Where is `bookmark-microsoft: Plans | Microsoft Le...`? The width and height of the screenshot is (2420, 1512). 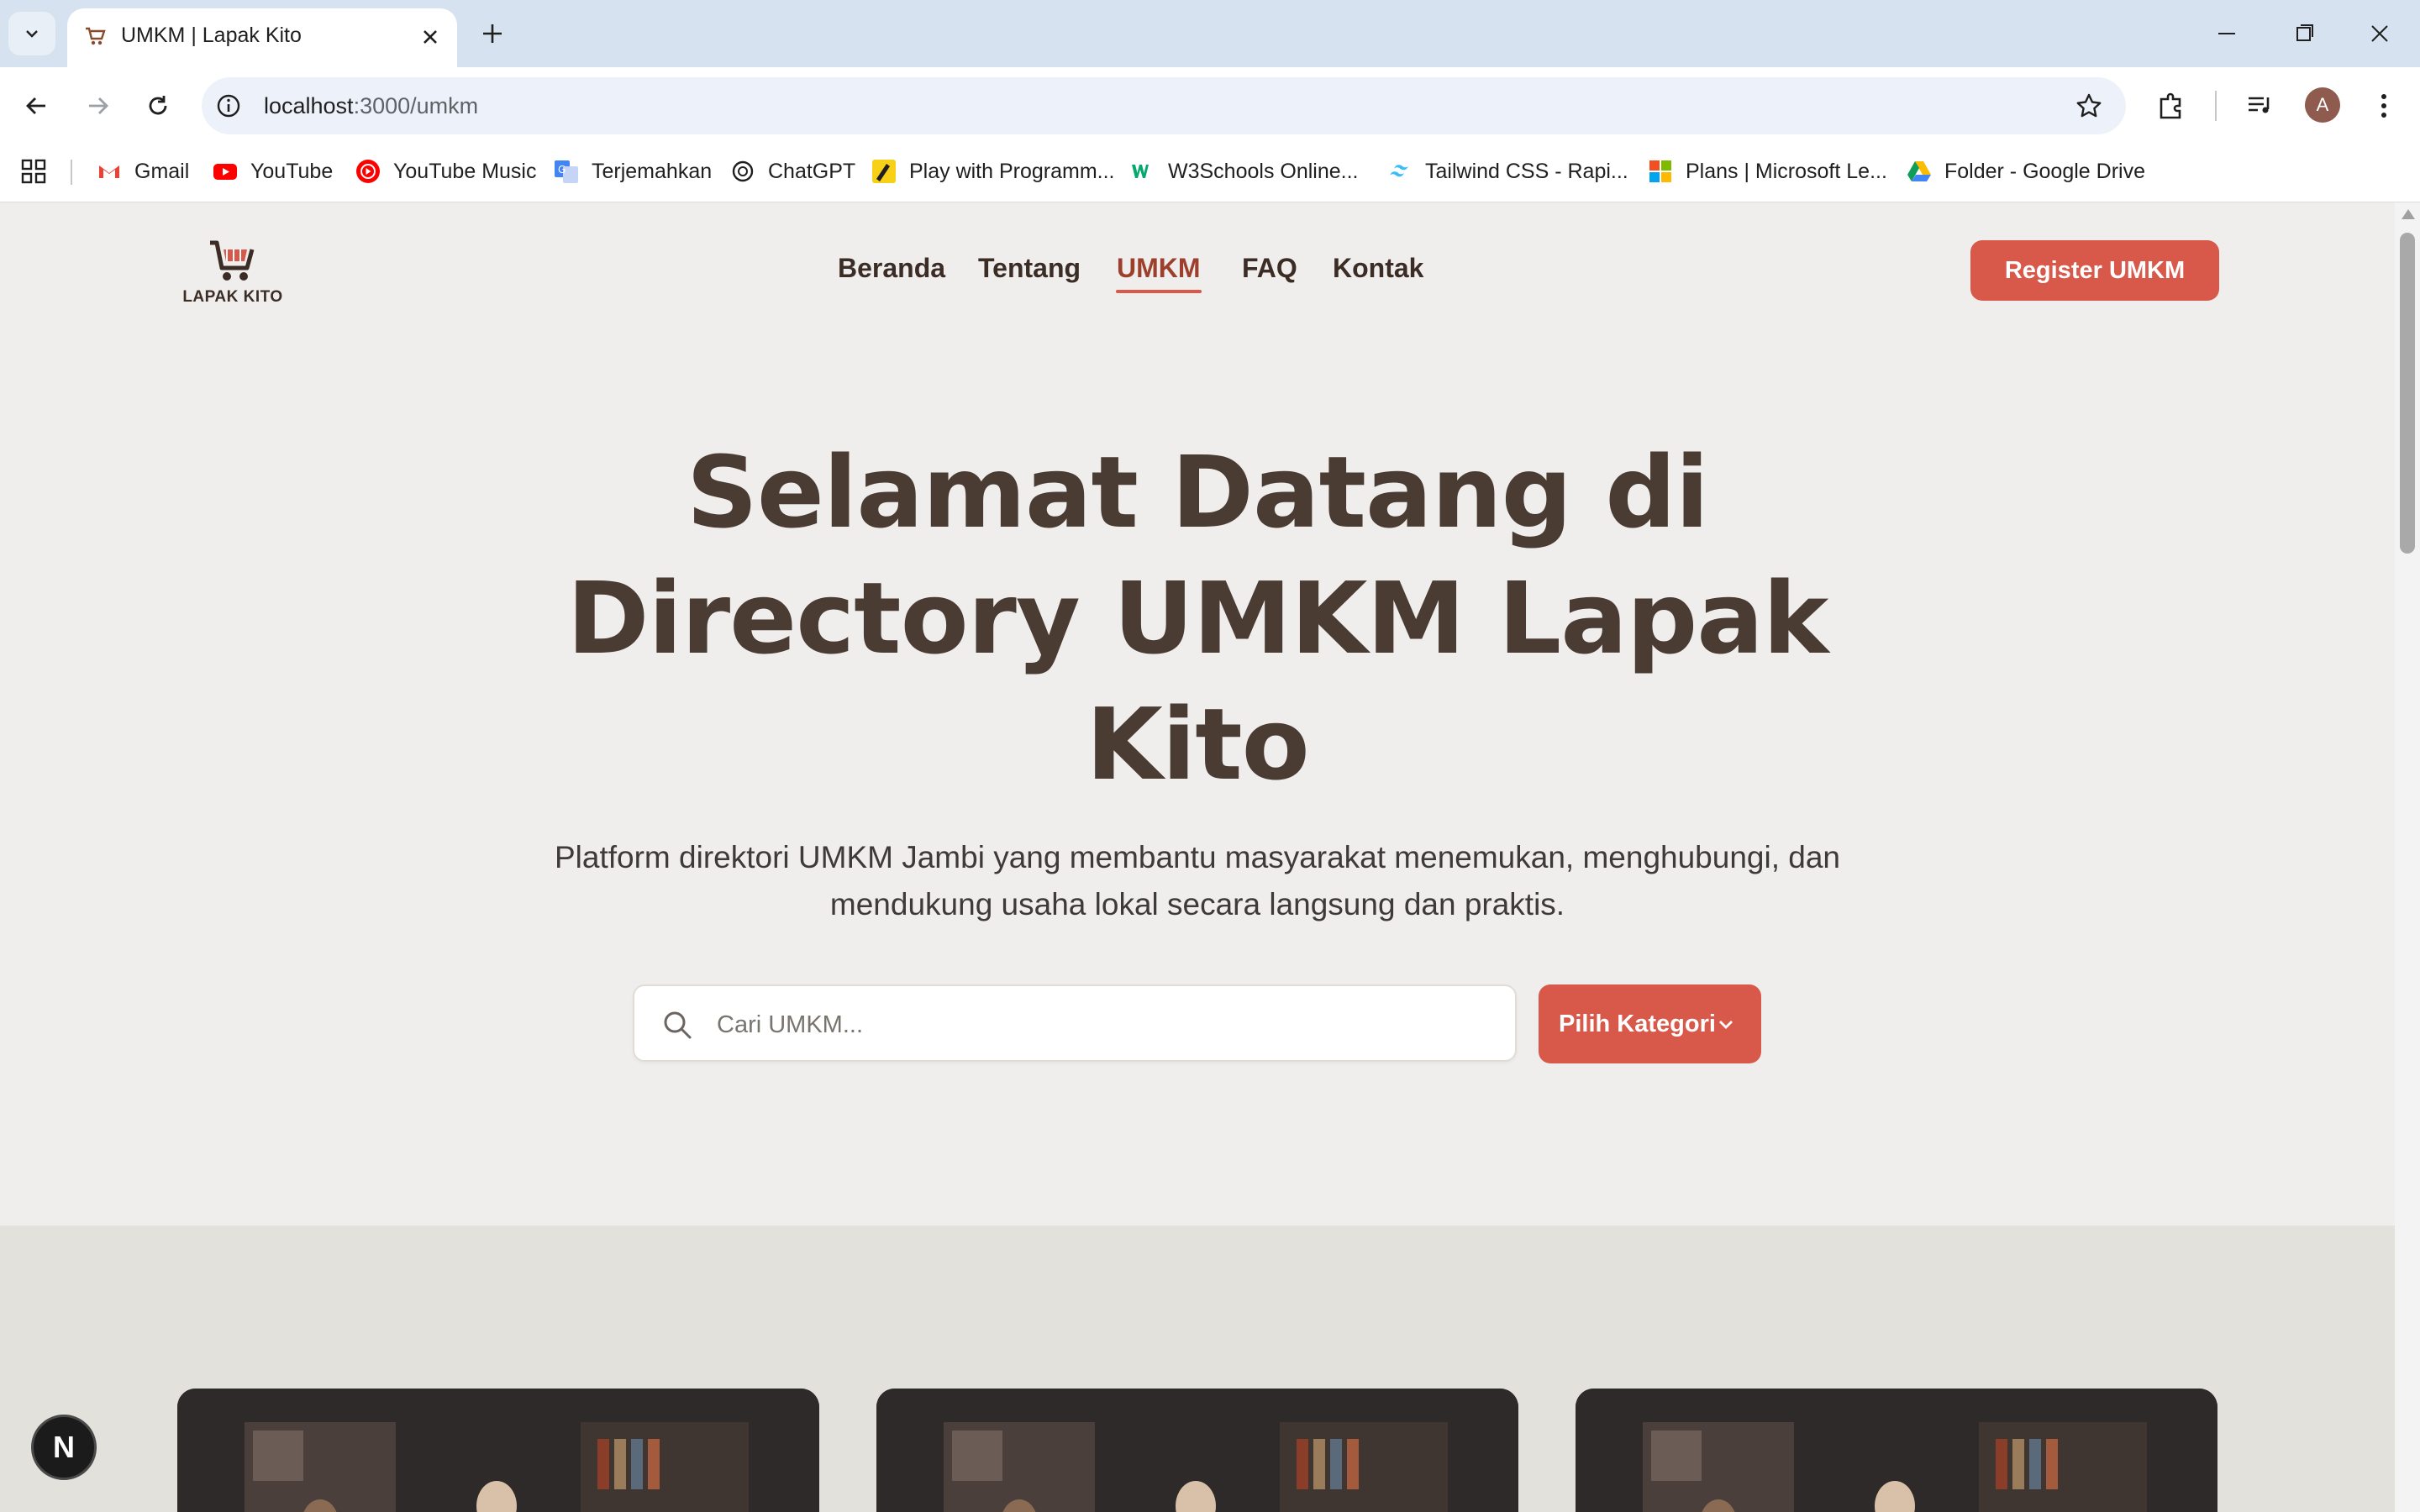 bookmark-microsoft: Plans | Microsoft Le... is located at coordinates (1767, 171).